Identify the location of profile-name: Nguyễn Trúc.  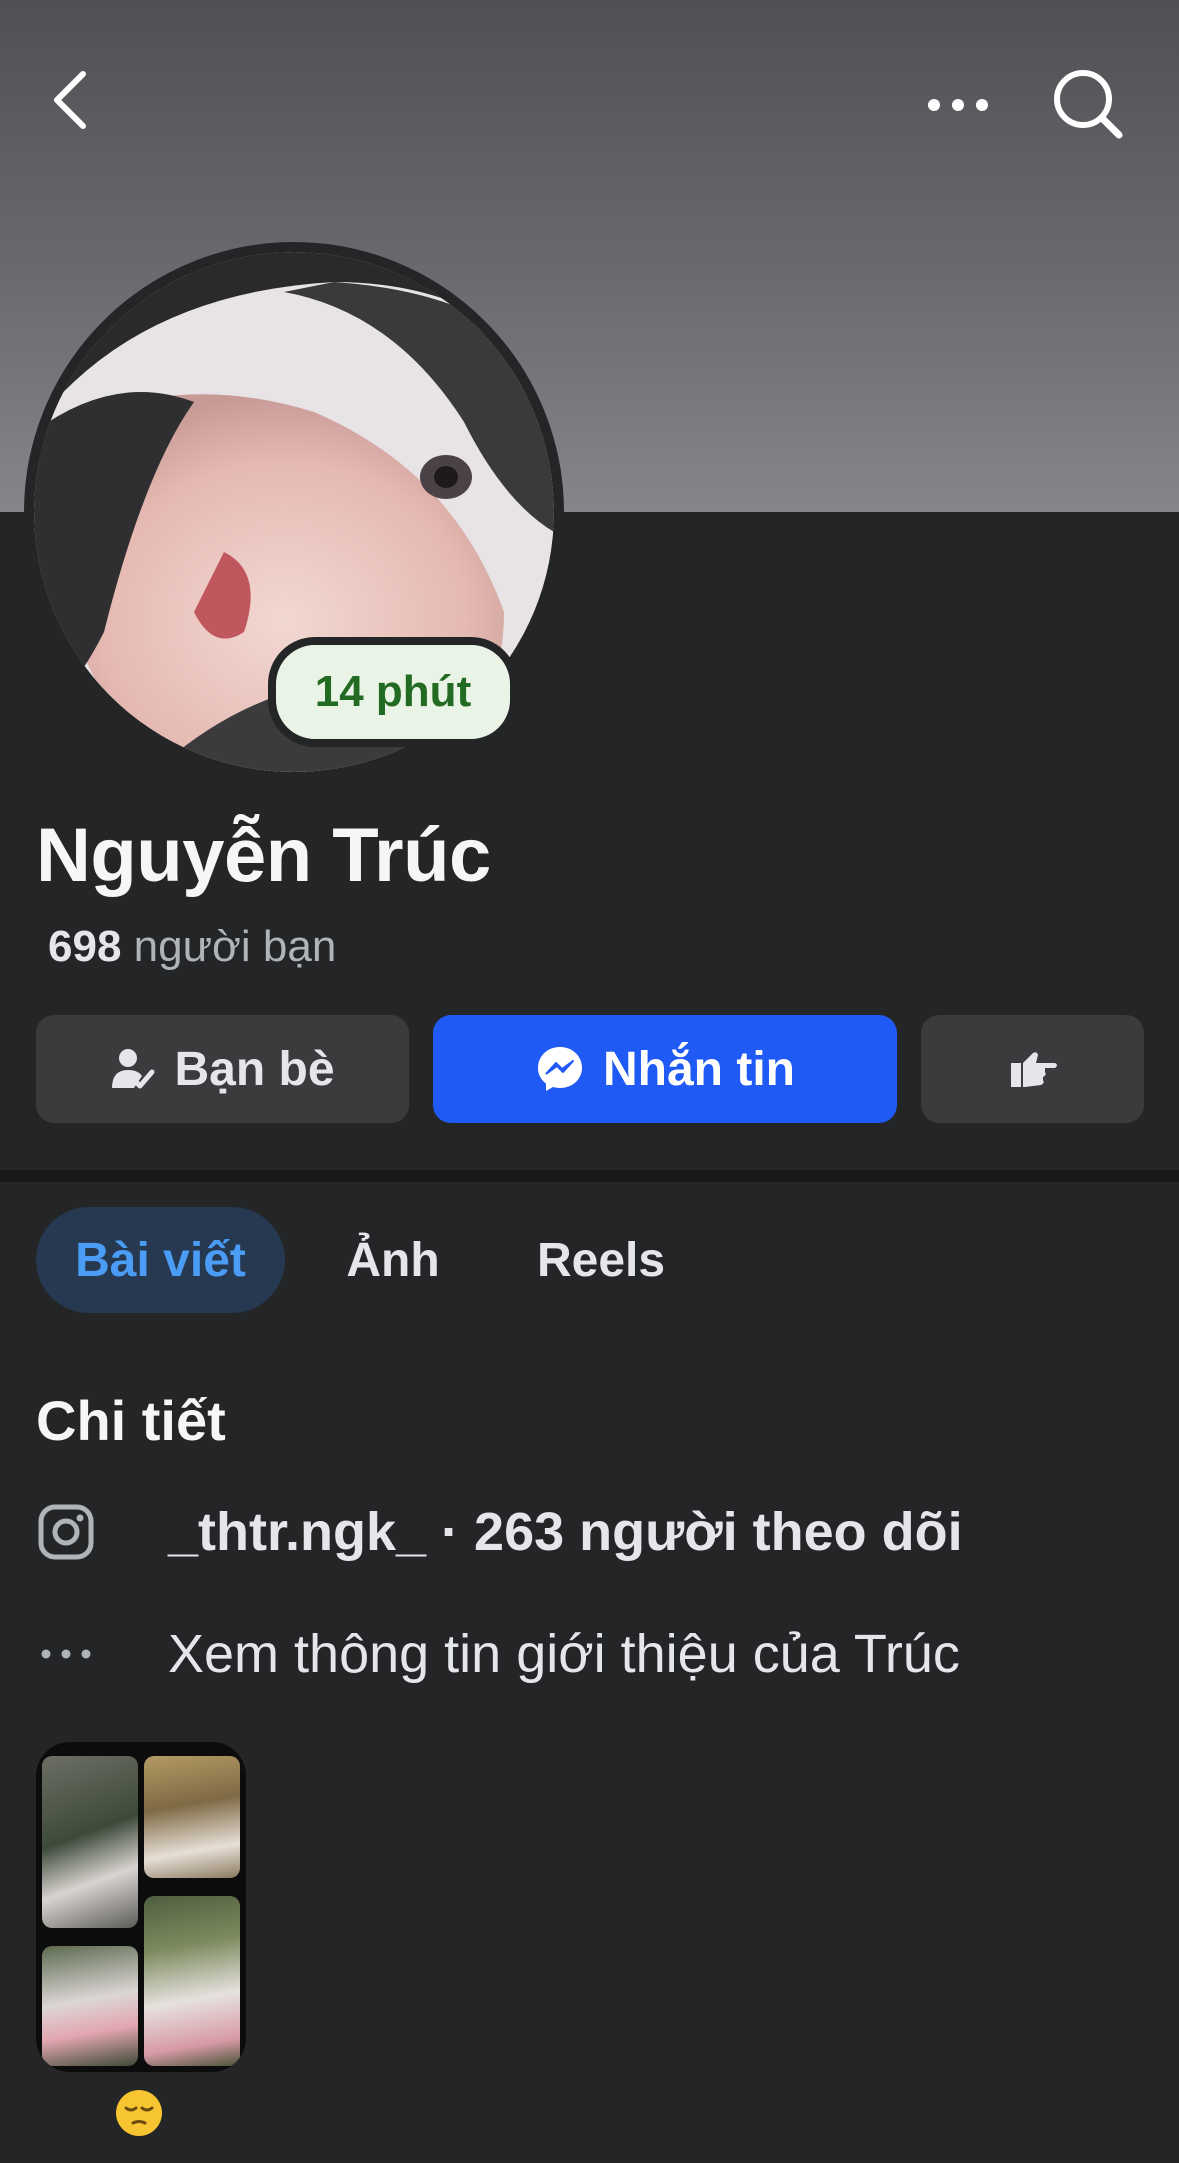
(263, 855).